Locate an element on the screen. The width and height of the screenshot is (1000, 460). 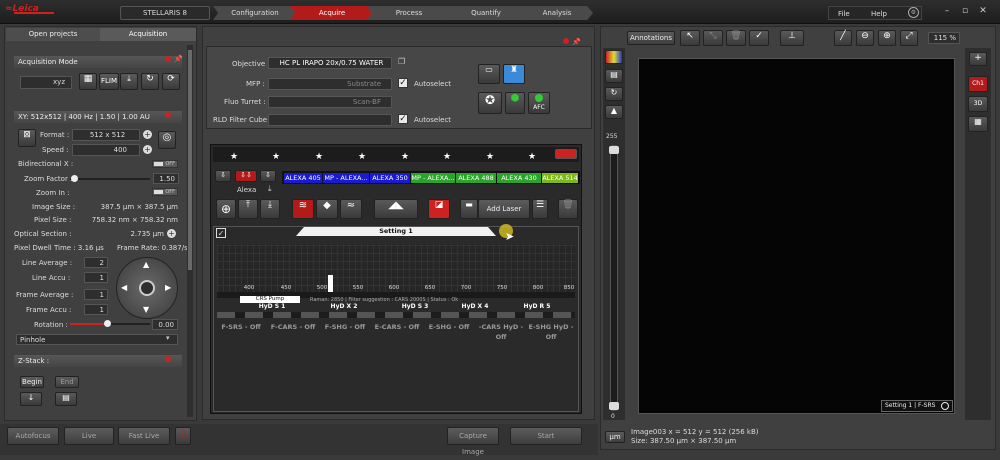
laser-config-icon: ▬ is located at coordinates (469, 209).